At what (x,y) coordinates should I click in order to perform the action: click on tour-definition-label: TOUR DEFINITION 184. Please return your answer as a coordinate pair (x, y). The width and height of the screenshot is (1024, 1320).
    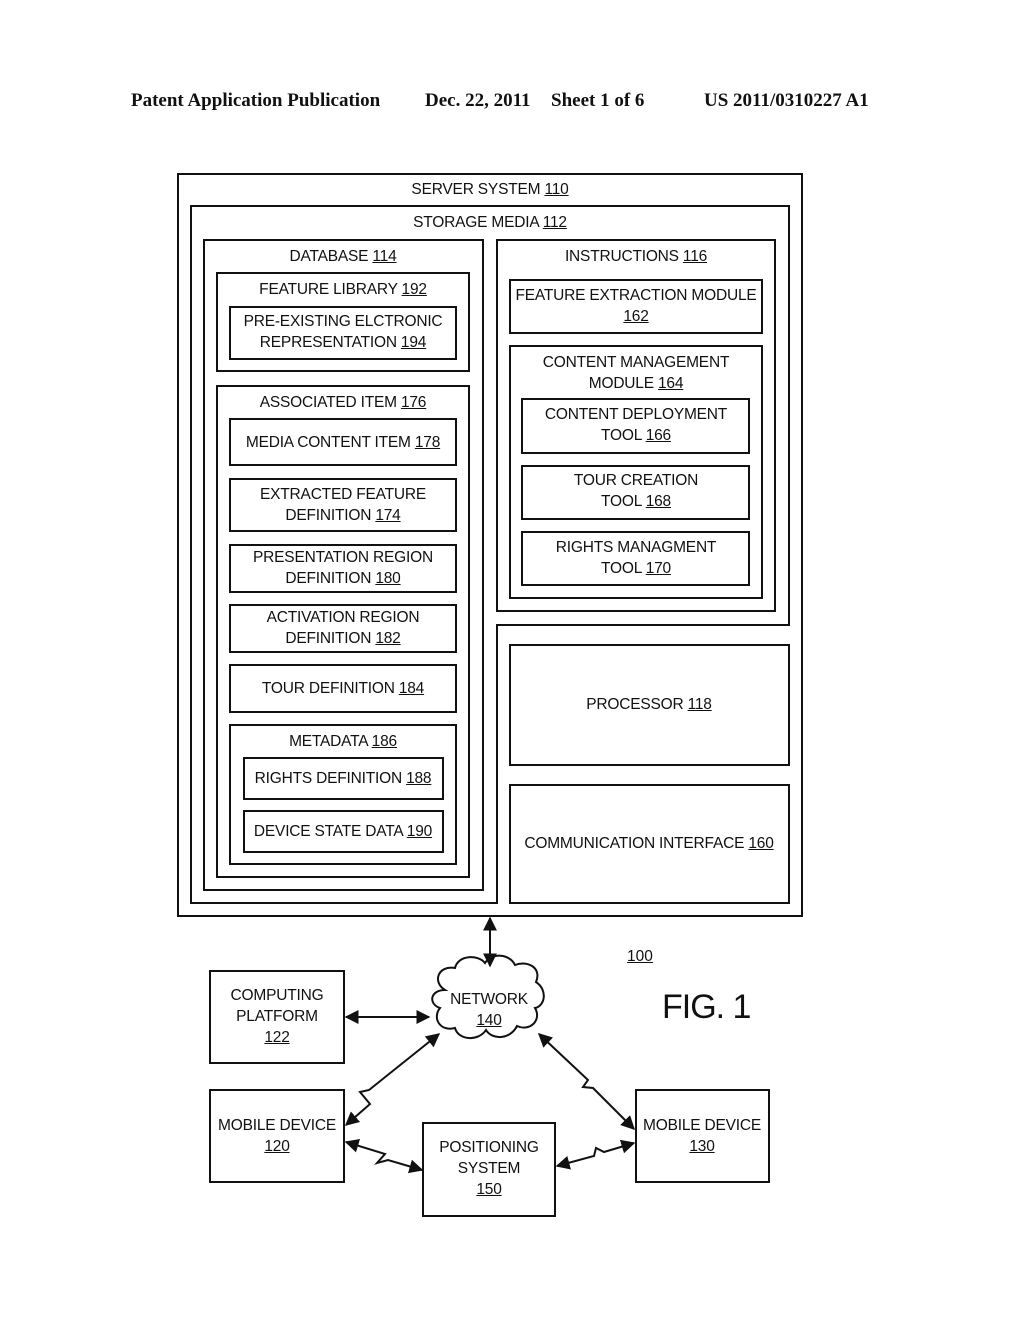
    Looking at the image, I should click on (343, 688).